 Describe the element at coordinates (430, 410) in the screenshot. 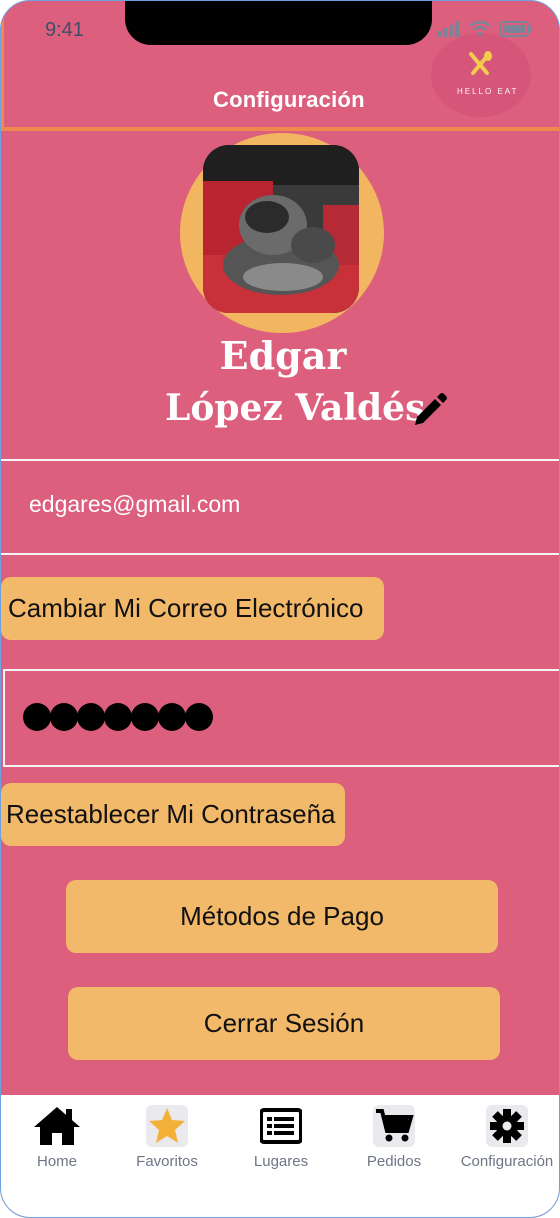

I see `pencil-icon` at that location.